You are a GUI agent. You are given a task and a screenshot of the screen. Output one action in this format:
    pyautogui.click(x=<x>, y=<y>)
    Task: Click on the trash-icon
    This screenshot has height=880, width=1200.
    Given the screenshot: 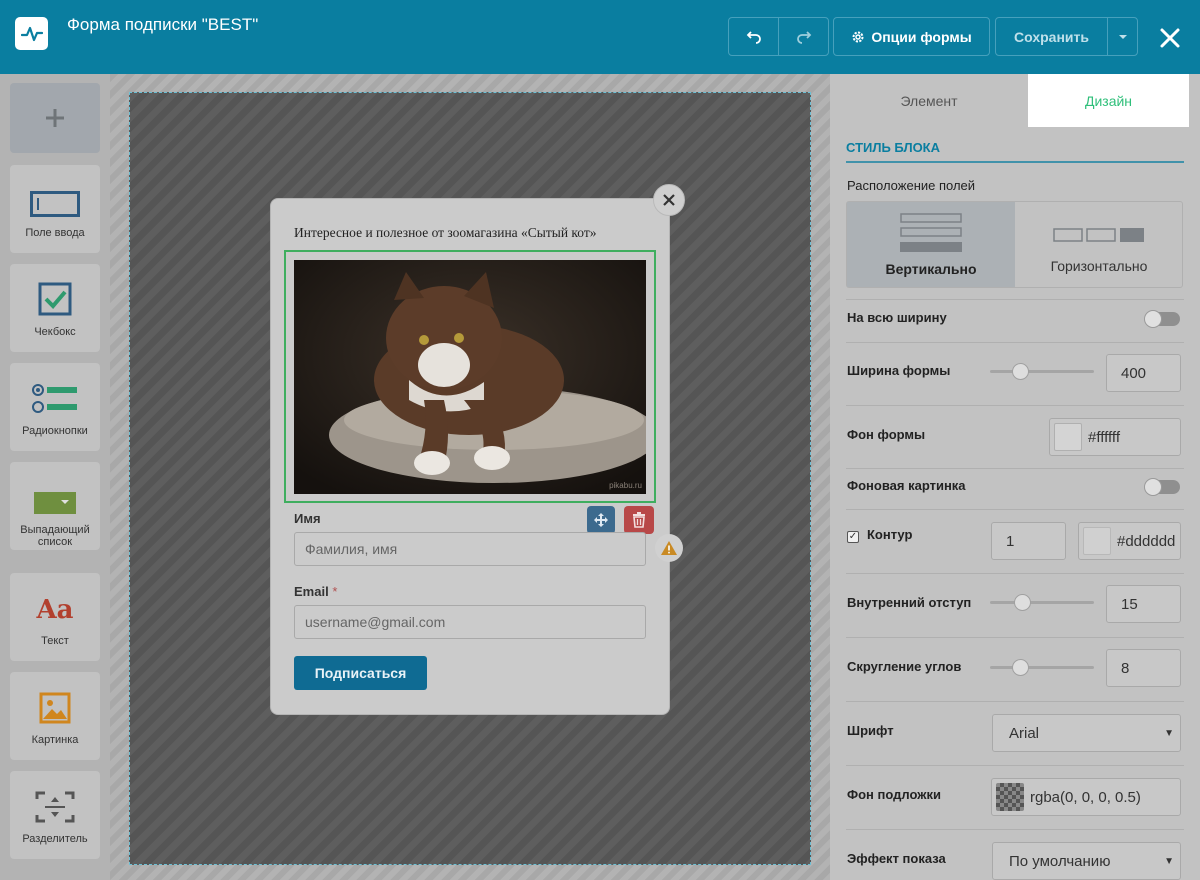 What is the action you would take?
    pyautogui.click(x=639, y=520)
    